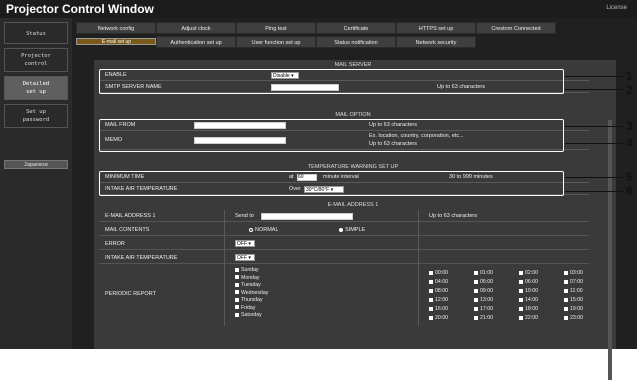 The image size is (637, 380). Describe the element at coordinates (436, 28) in the screenshot. I see `tab-https-set-up: HTTPS set up` at that location.